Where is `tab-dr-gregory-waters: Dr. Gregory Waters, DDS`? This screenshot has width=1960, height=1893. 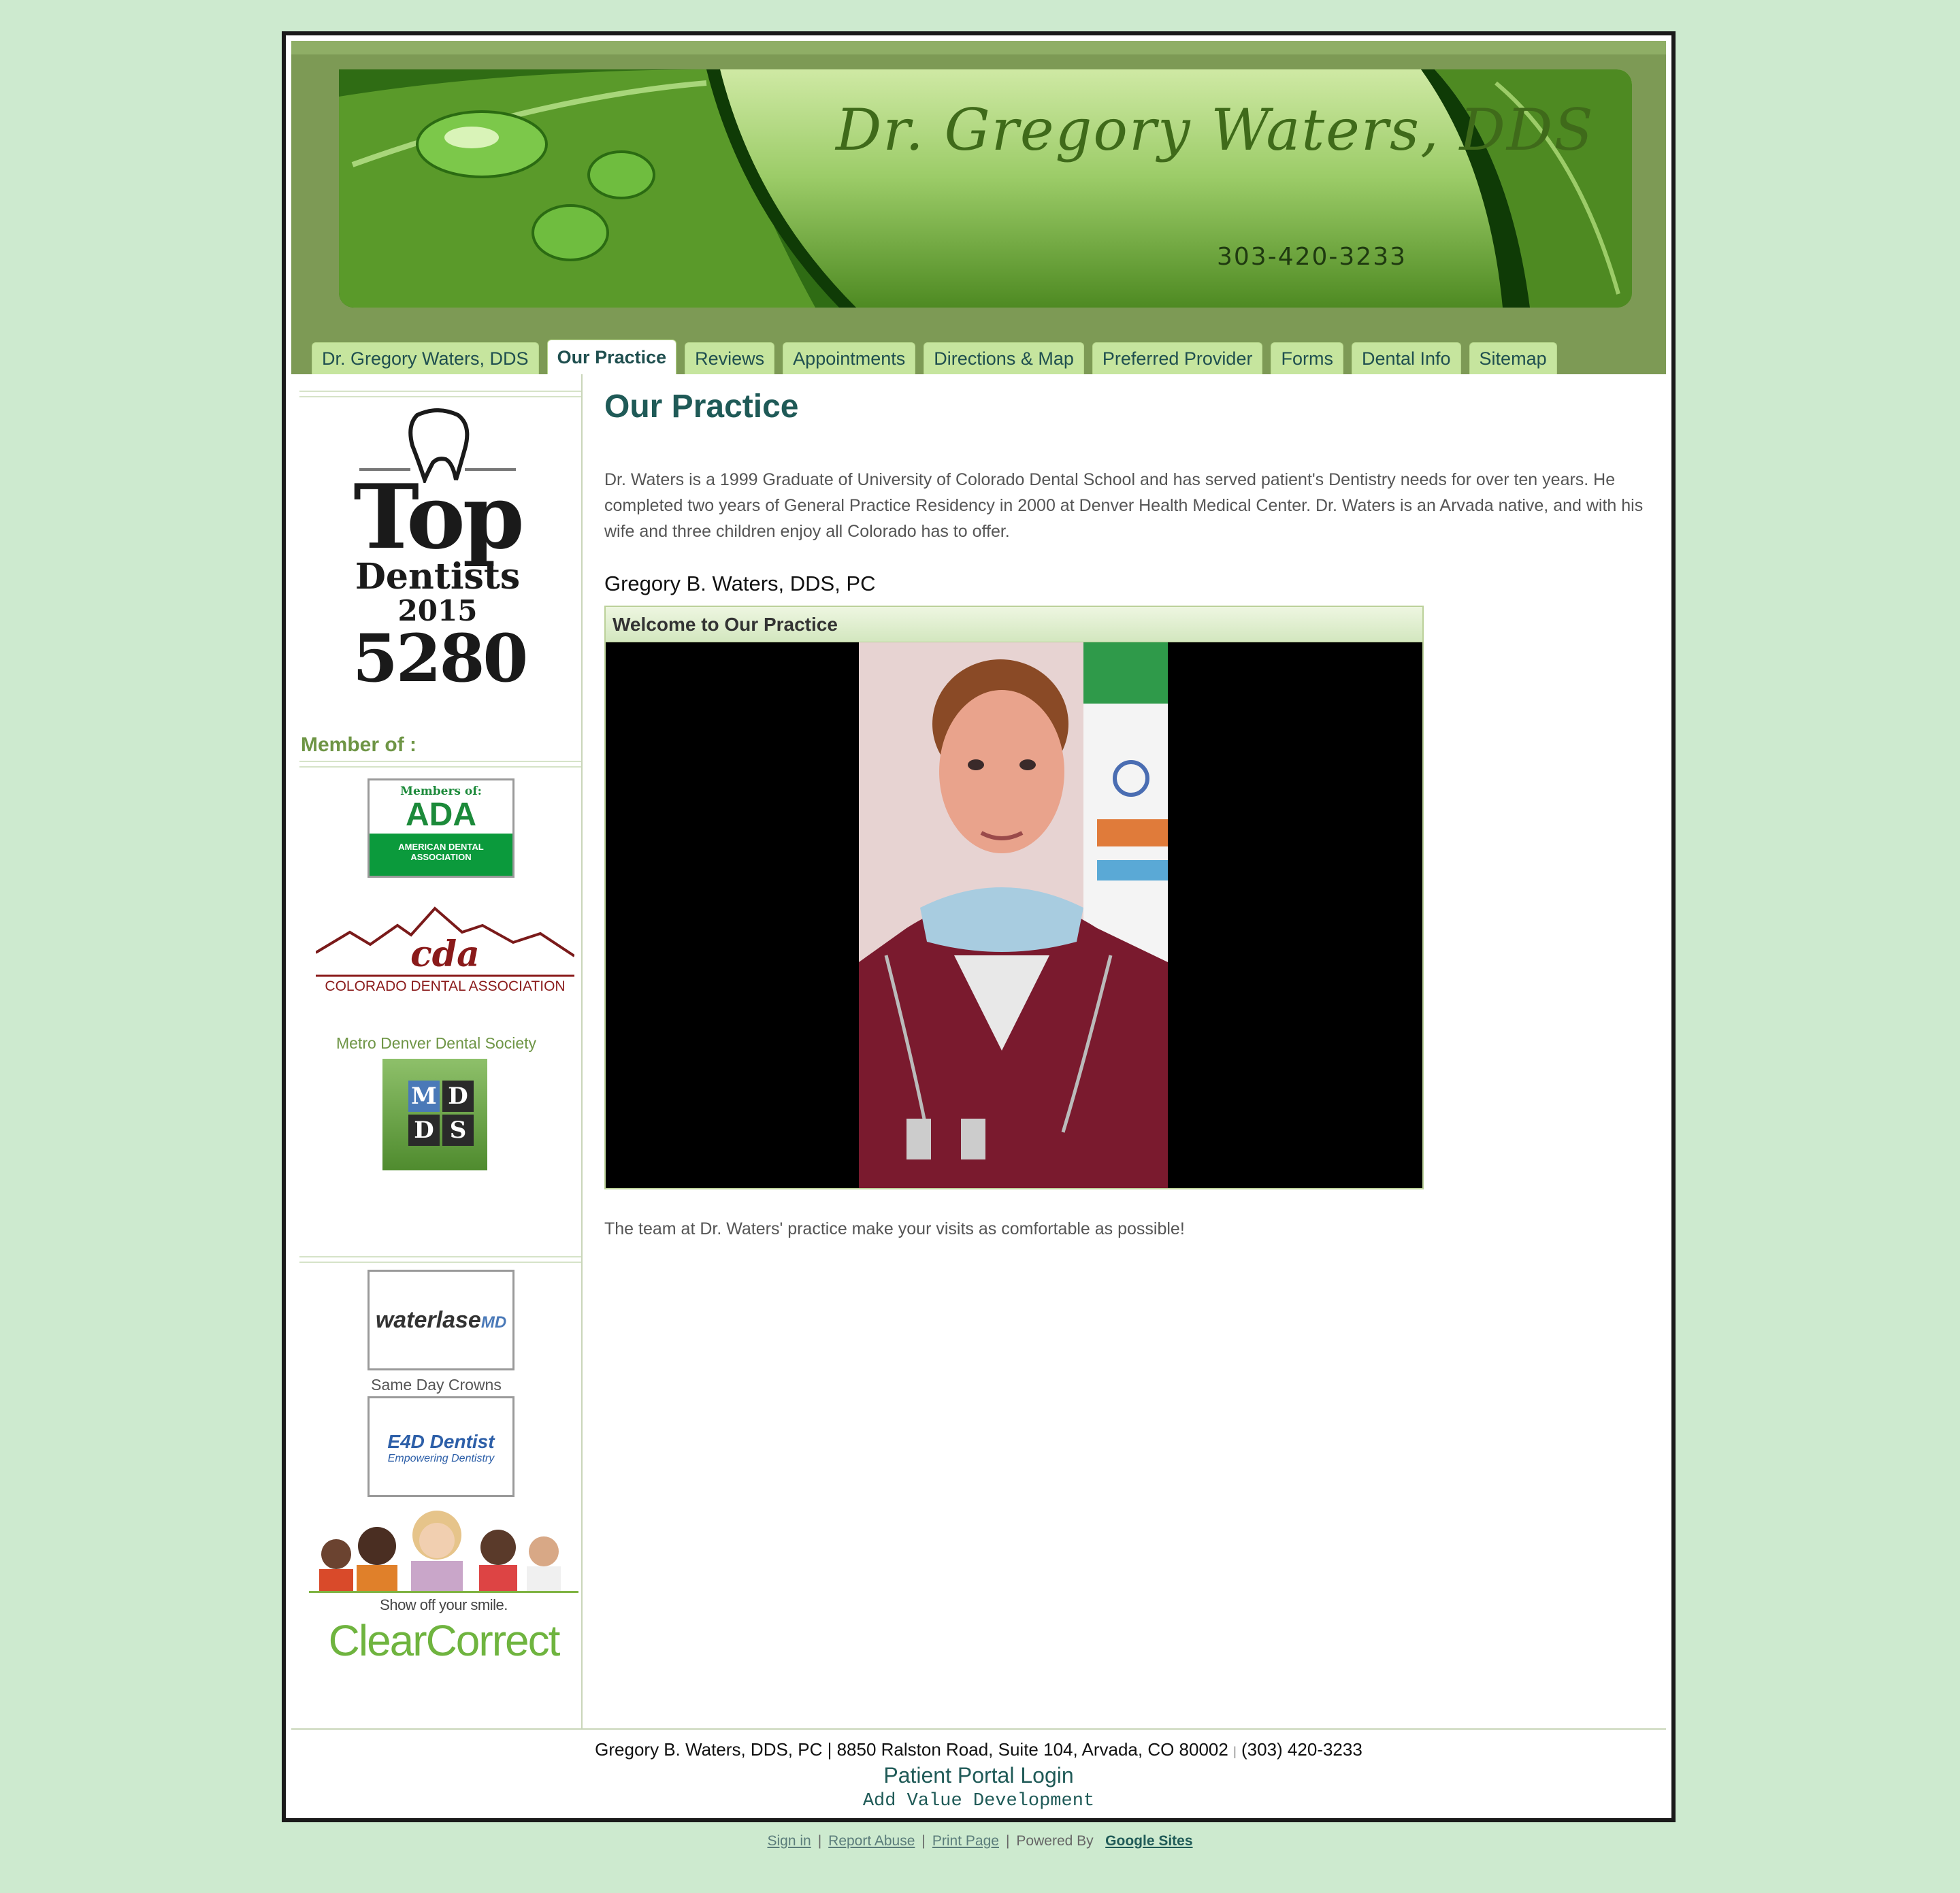 tab-dr-gregory-waters: Dr. Gregory Waters, DDS is located at coordinates (426, 358).